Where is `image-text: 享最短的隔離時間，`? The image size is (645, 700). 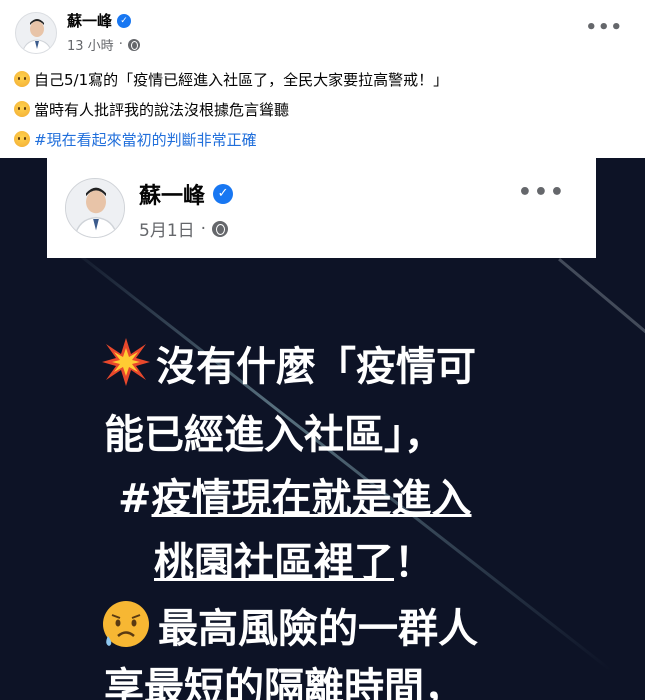 image-text: 享最短的隔離時間， is located at coordinates (284, 682).